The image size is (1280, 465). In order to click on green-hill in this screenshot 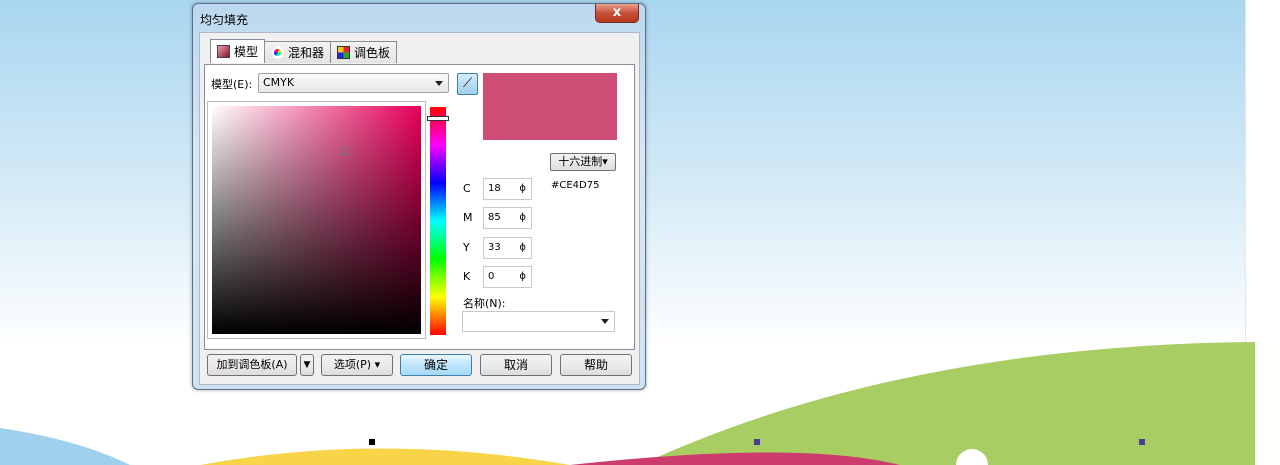, I will do `click(947, 403)`.